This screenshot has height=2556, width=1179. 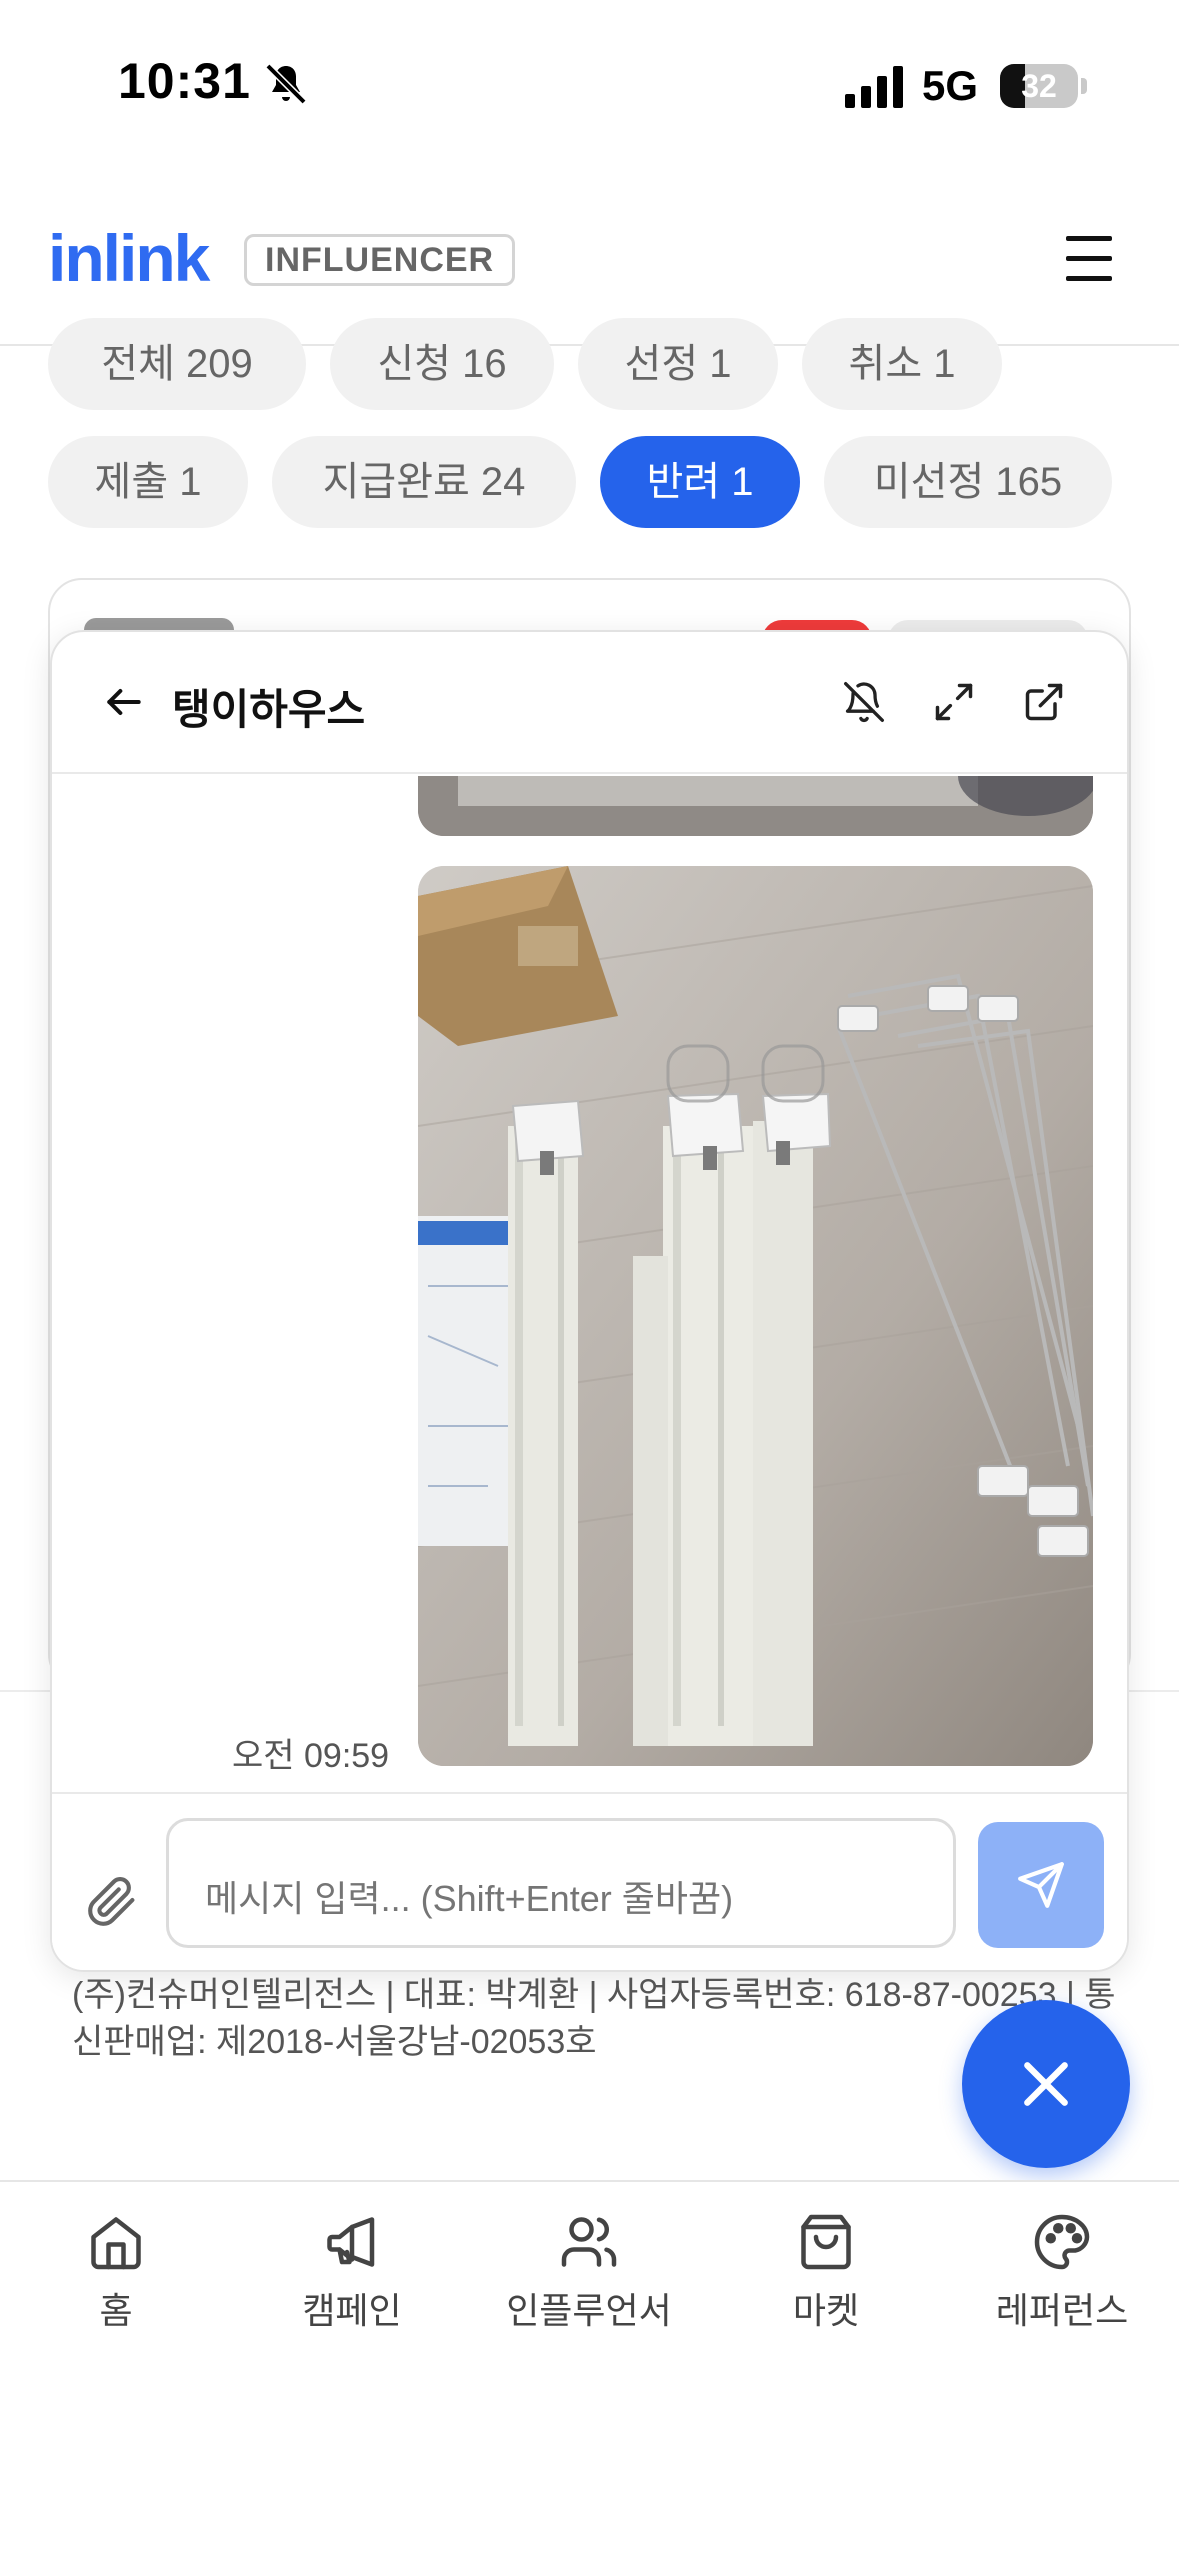 I want to click on nav-label: 마켓, so click(x=826, y=2310).